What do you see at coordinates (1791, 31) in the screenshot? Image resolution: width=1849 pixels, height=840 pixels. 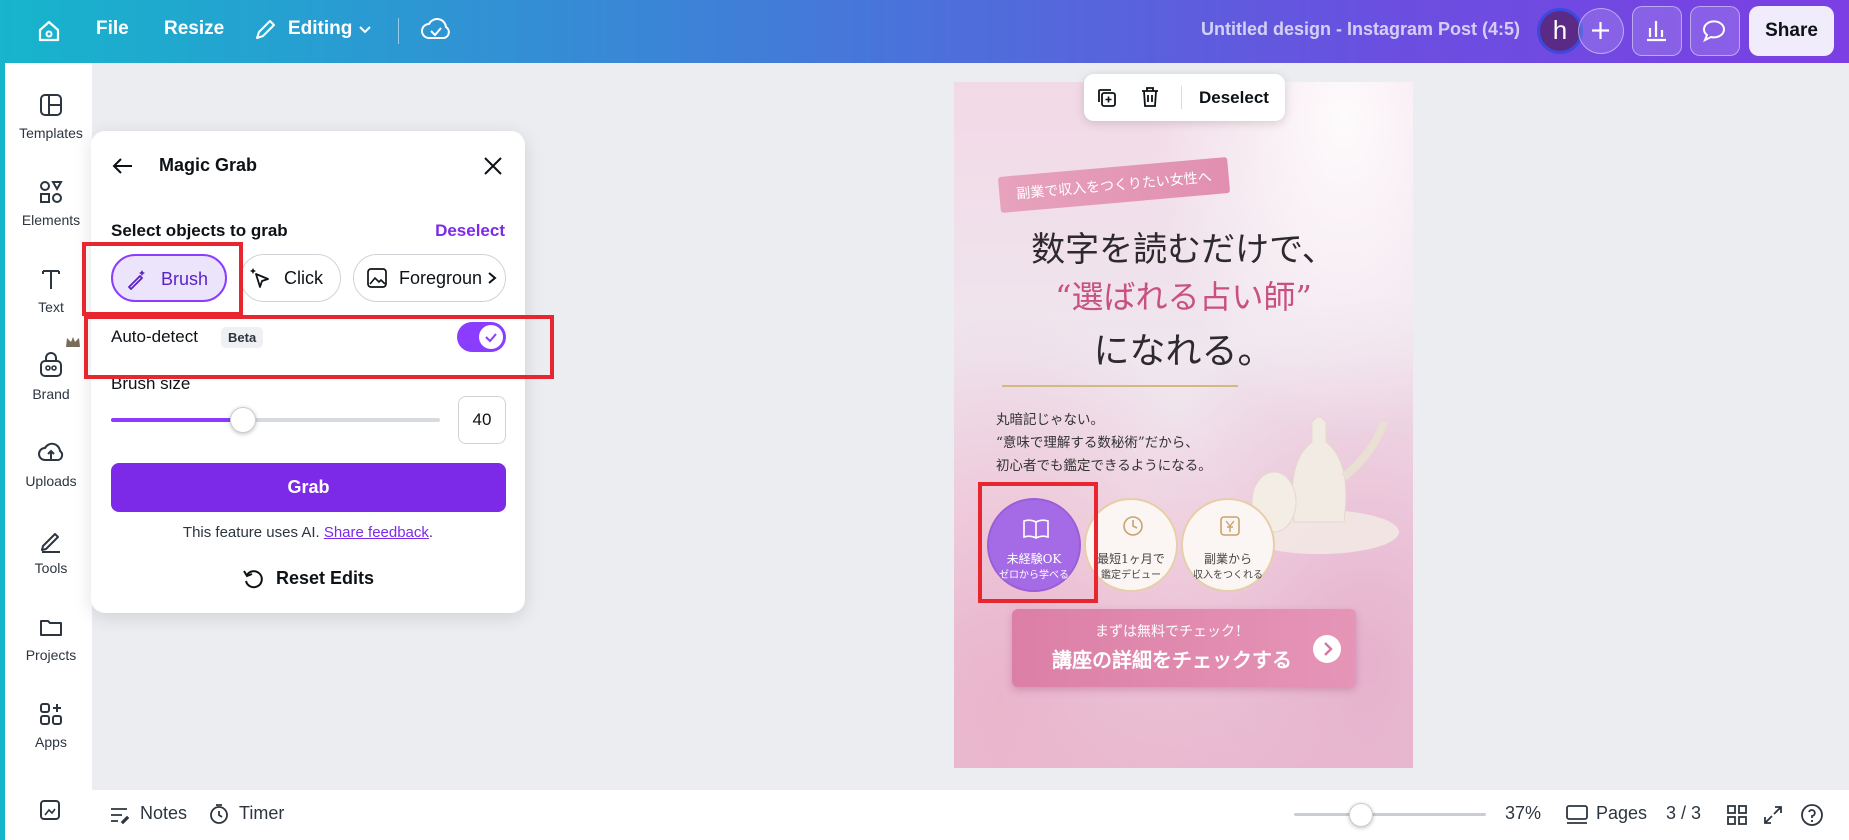 I see `share-button: Share` at bounding box center [1791, 31].